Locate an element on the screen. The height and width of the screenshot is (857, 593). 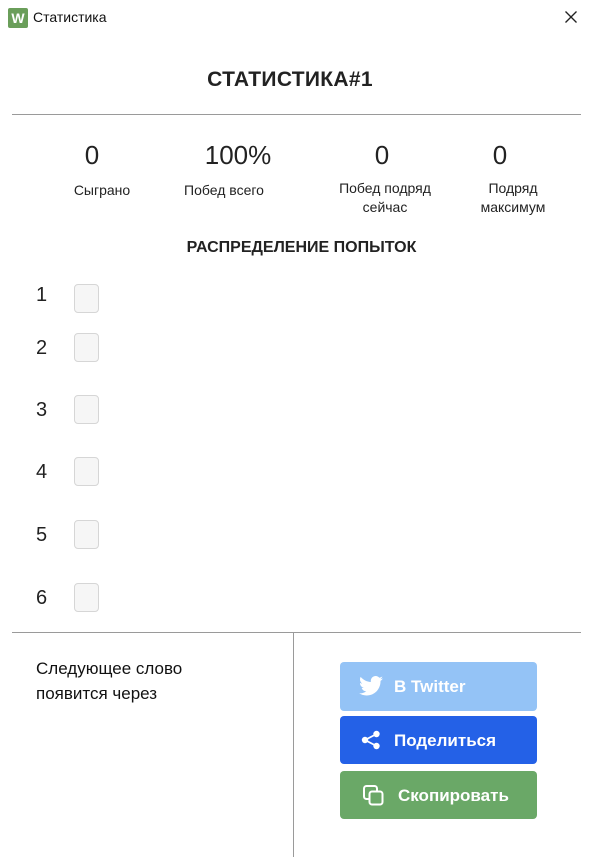
twitter-bird-icon is located at coordinates (371, 686).